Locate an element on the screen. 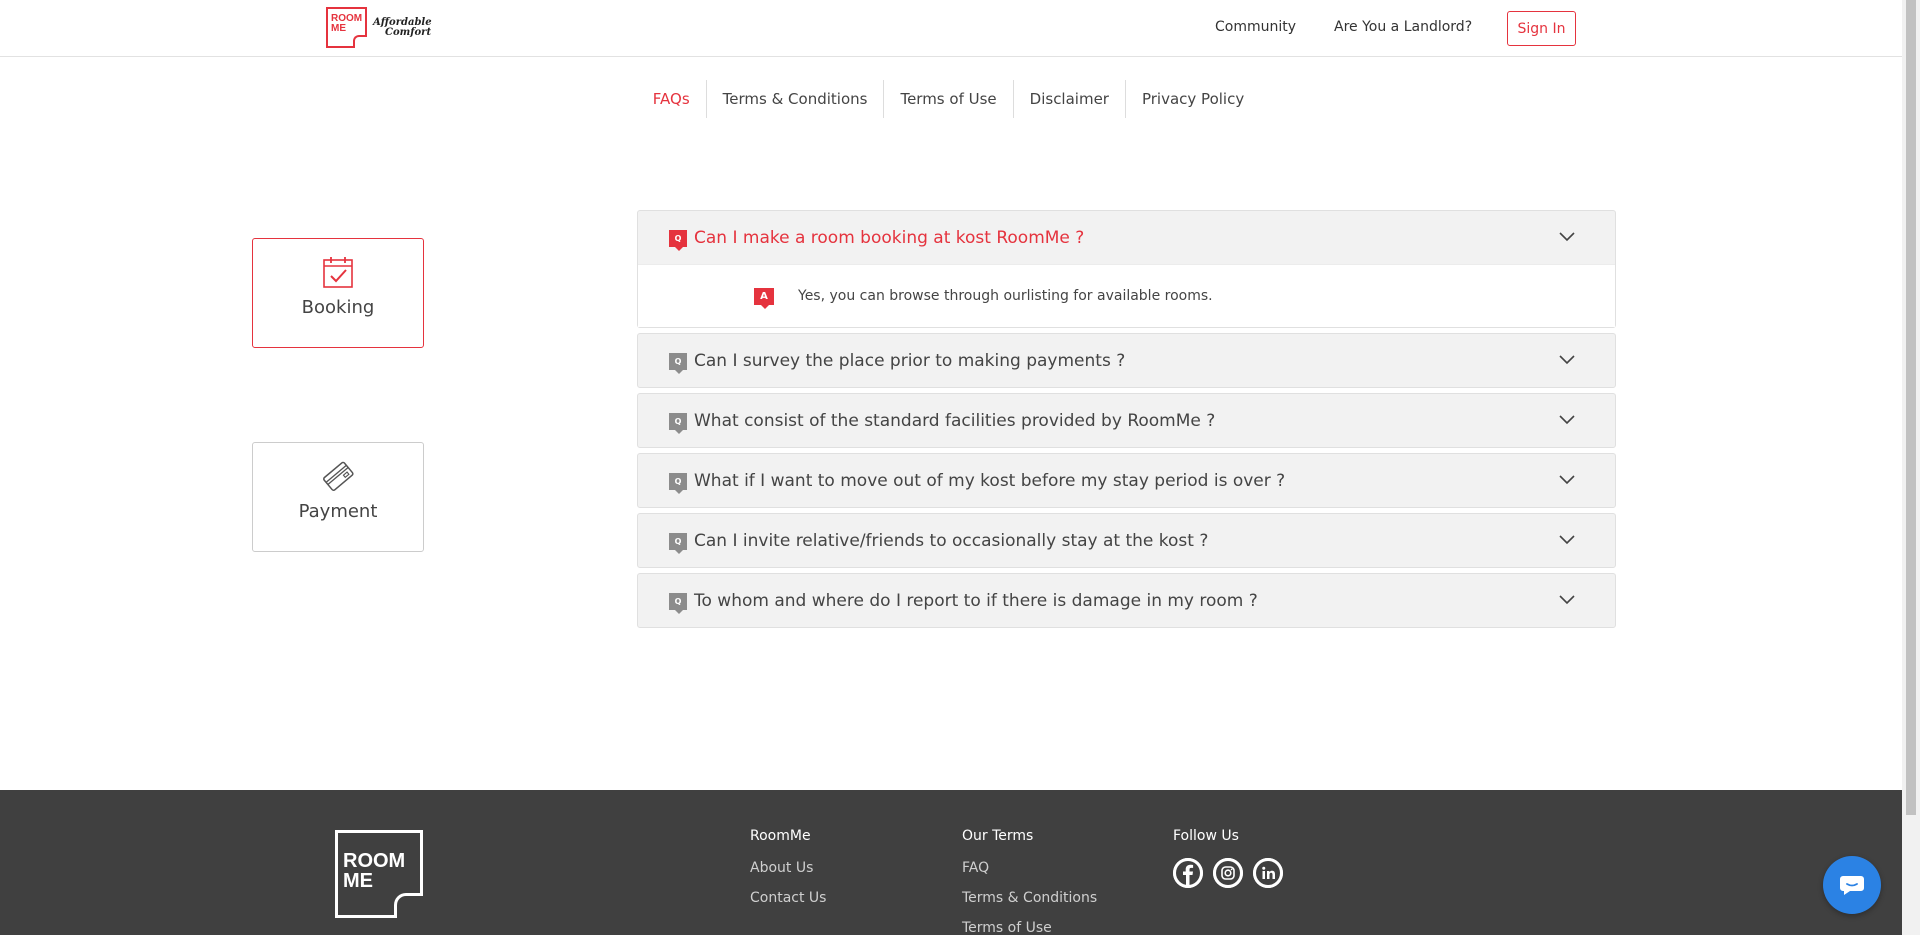 Image resolution: width=1920 pixels, height=935 pixels. tab-terms-conditions: Terms & Conditions is located at coordinates (794, 99).